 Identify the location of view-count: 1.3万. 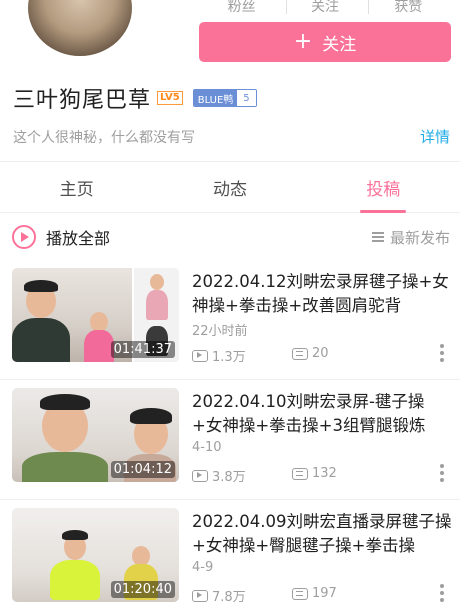
(229, 357).